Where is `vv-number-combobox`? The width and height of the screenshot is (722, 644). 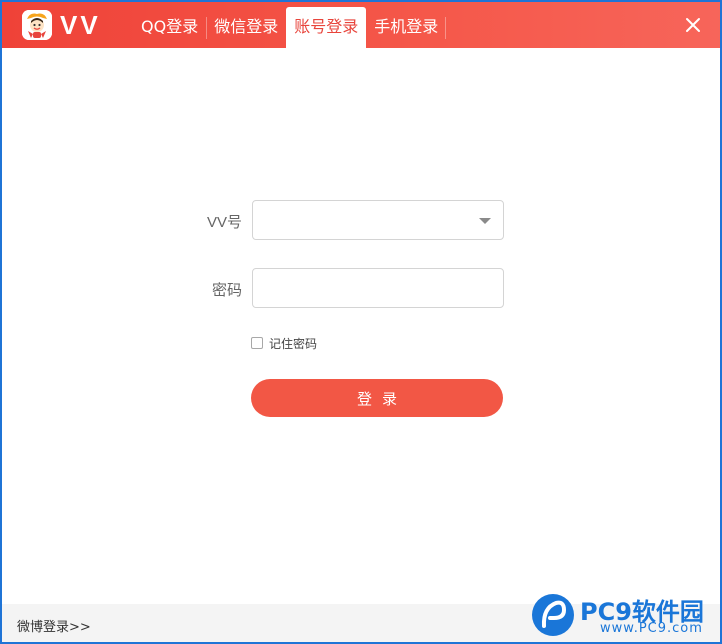
vv-number-combobox is located at coordinates (378, 220).